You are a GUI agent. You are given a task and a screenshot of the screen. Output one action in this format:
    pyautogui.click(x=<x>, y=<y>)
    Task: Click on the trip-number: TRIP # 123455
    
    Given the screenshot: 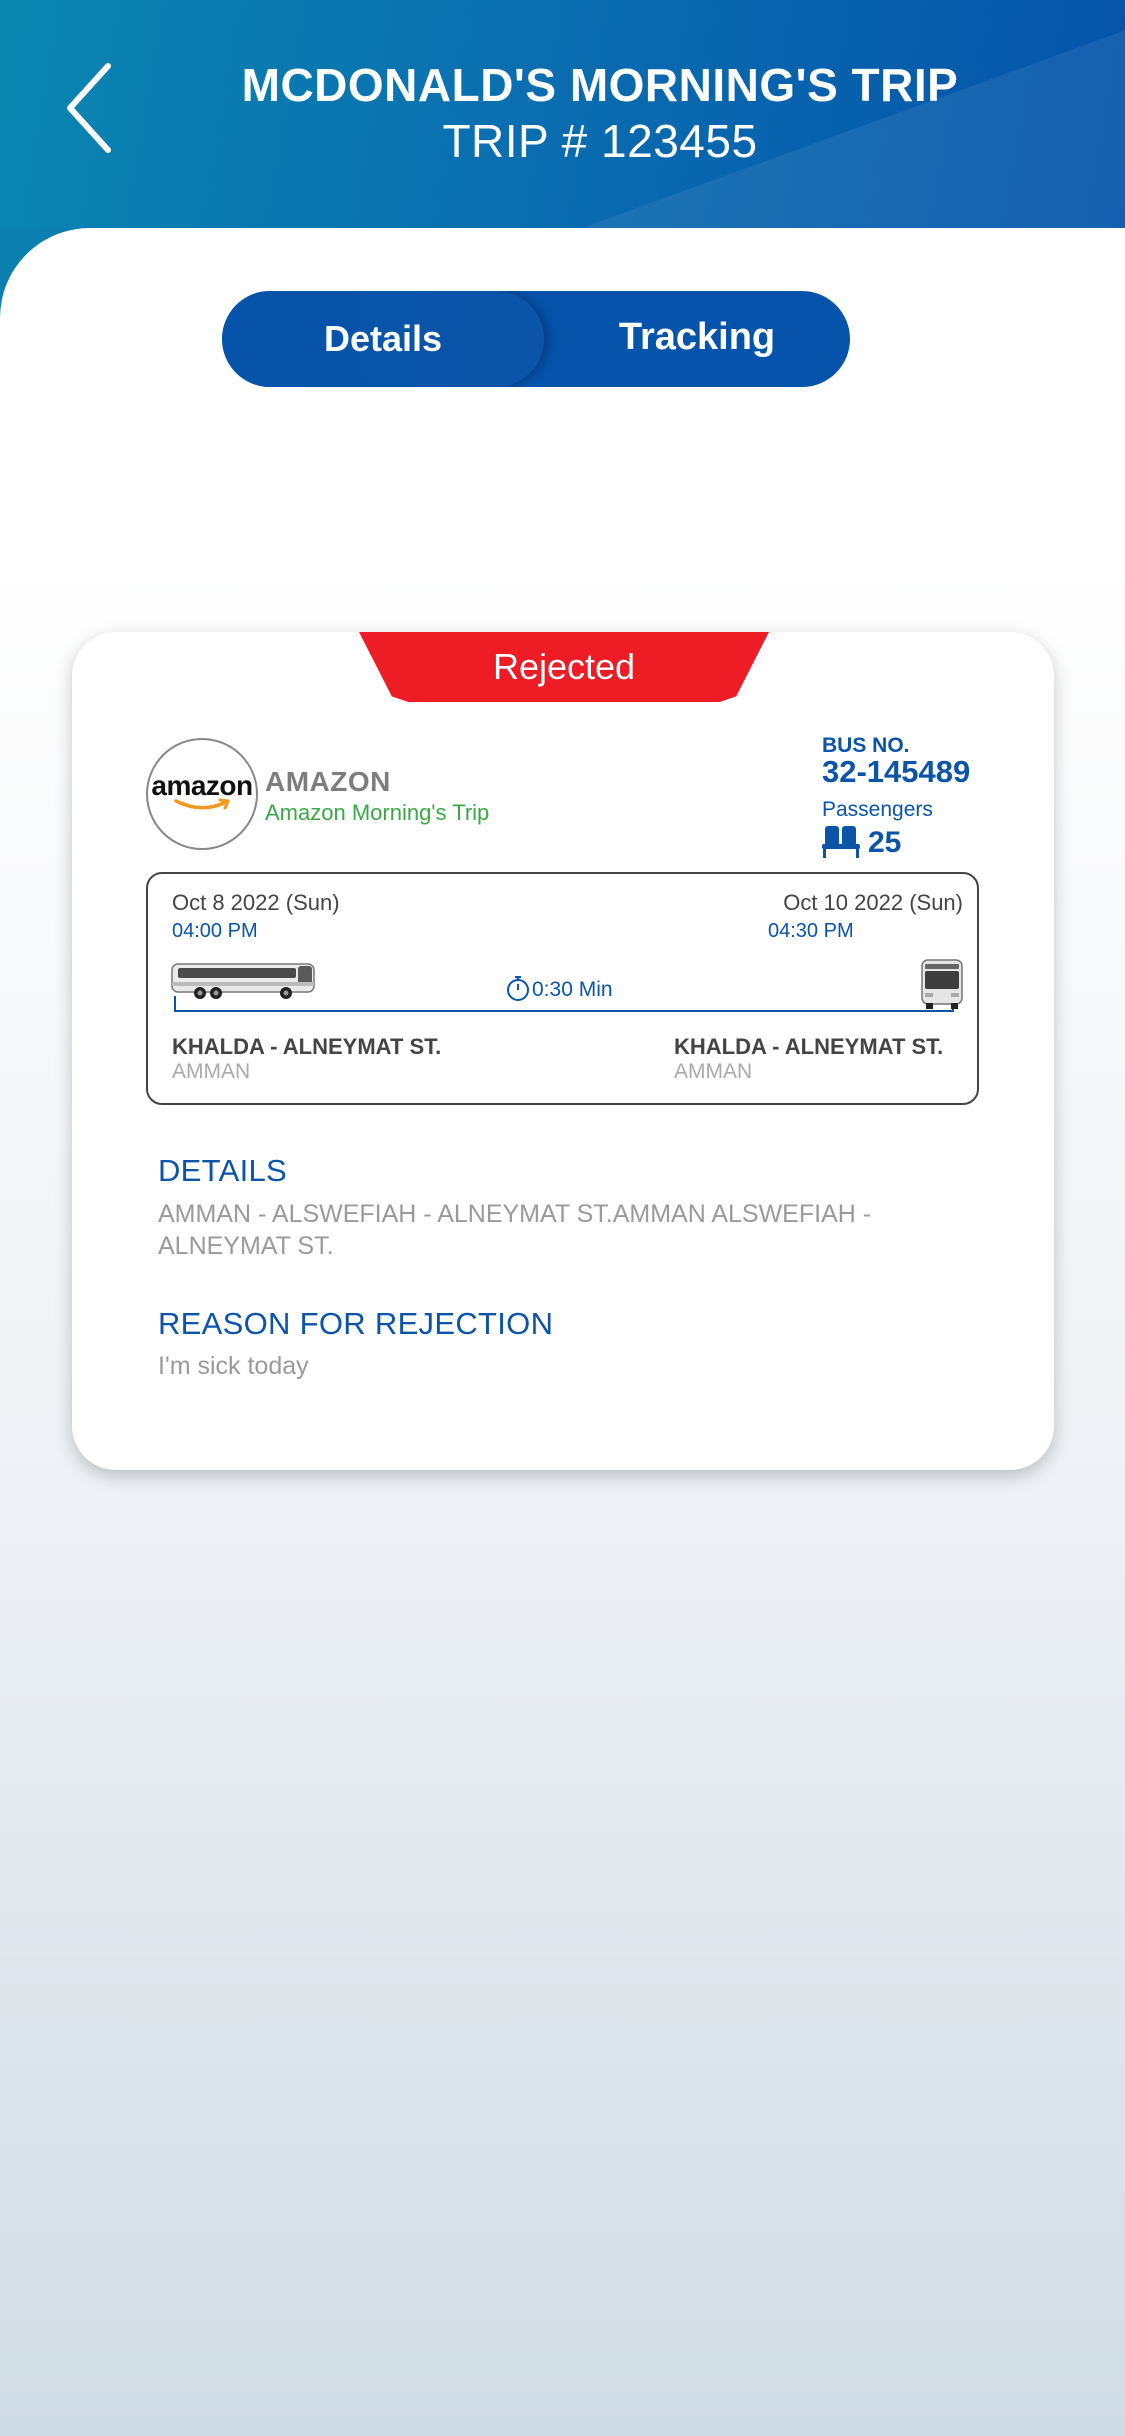 What is the action you would take?
    pyautogui.click(x=600, y=141)
    